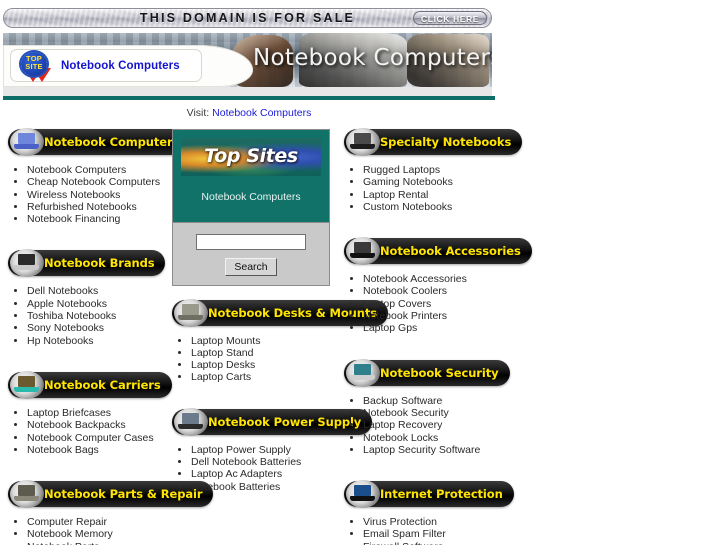 The width and height of the screenshot is (727, 545). What do you see at coordinates (251, 266) in the screenshot?
I see `search-button: Search` at bounding box center [251, 266].